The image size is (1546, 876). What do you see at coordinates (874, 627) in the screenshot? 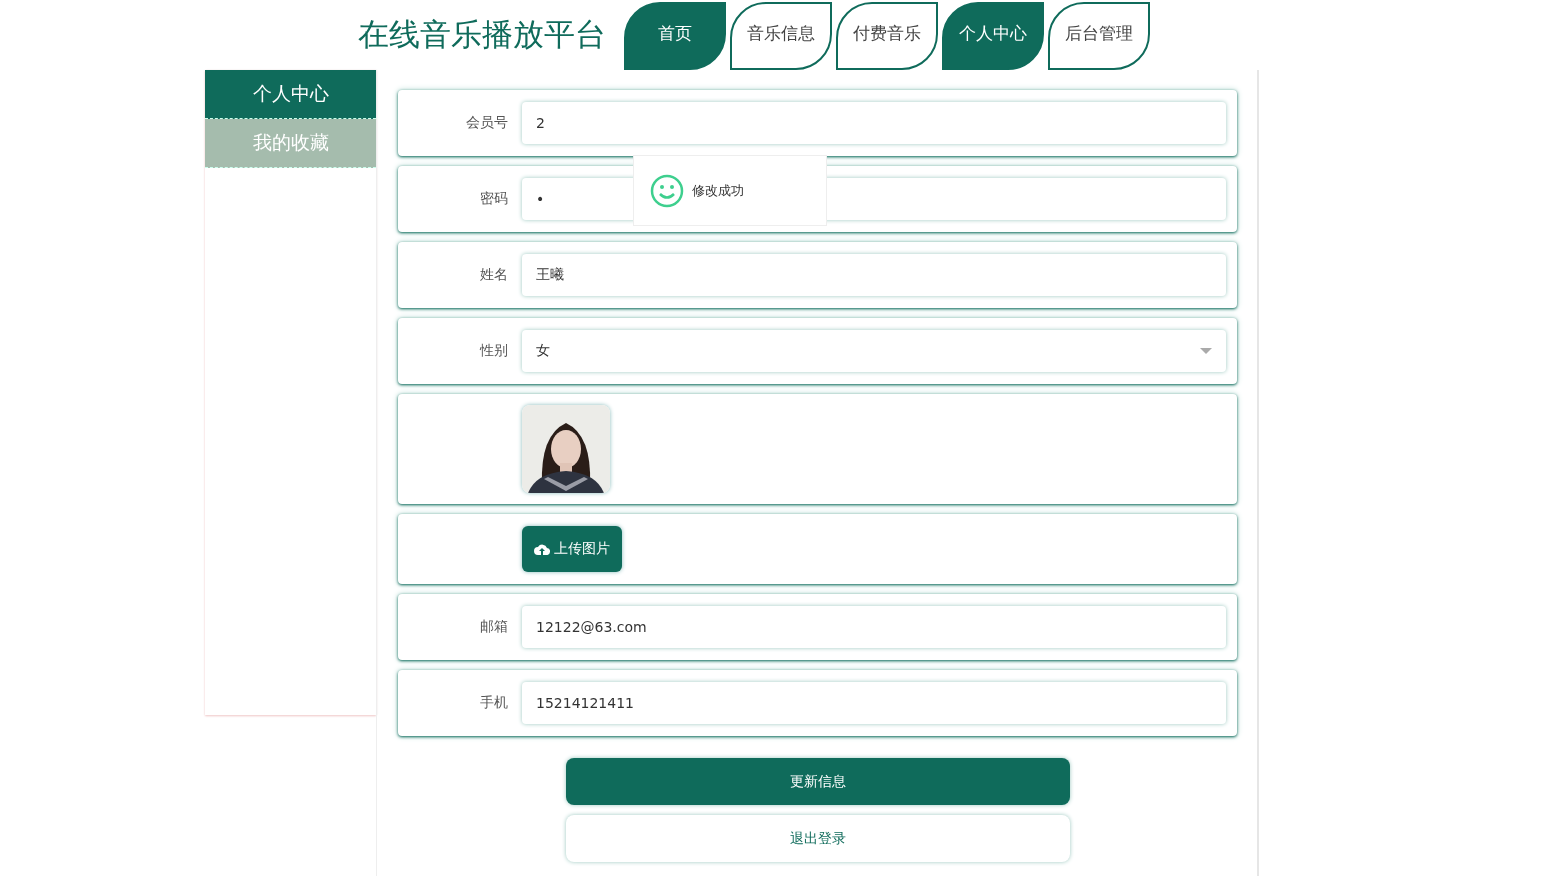
I see `input-field: 12122@63.com` at bounding box center [874, 627].